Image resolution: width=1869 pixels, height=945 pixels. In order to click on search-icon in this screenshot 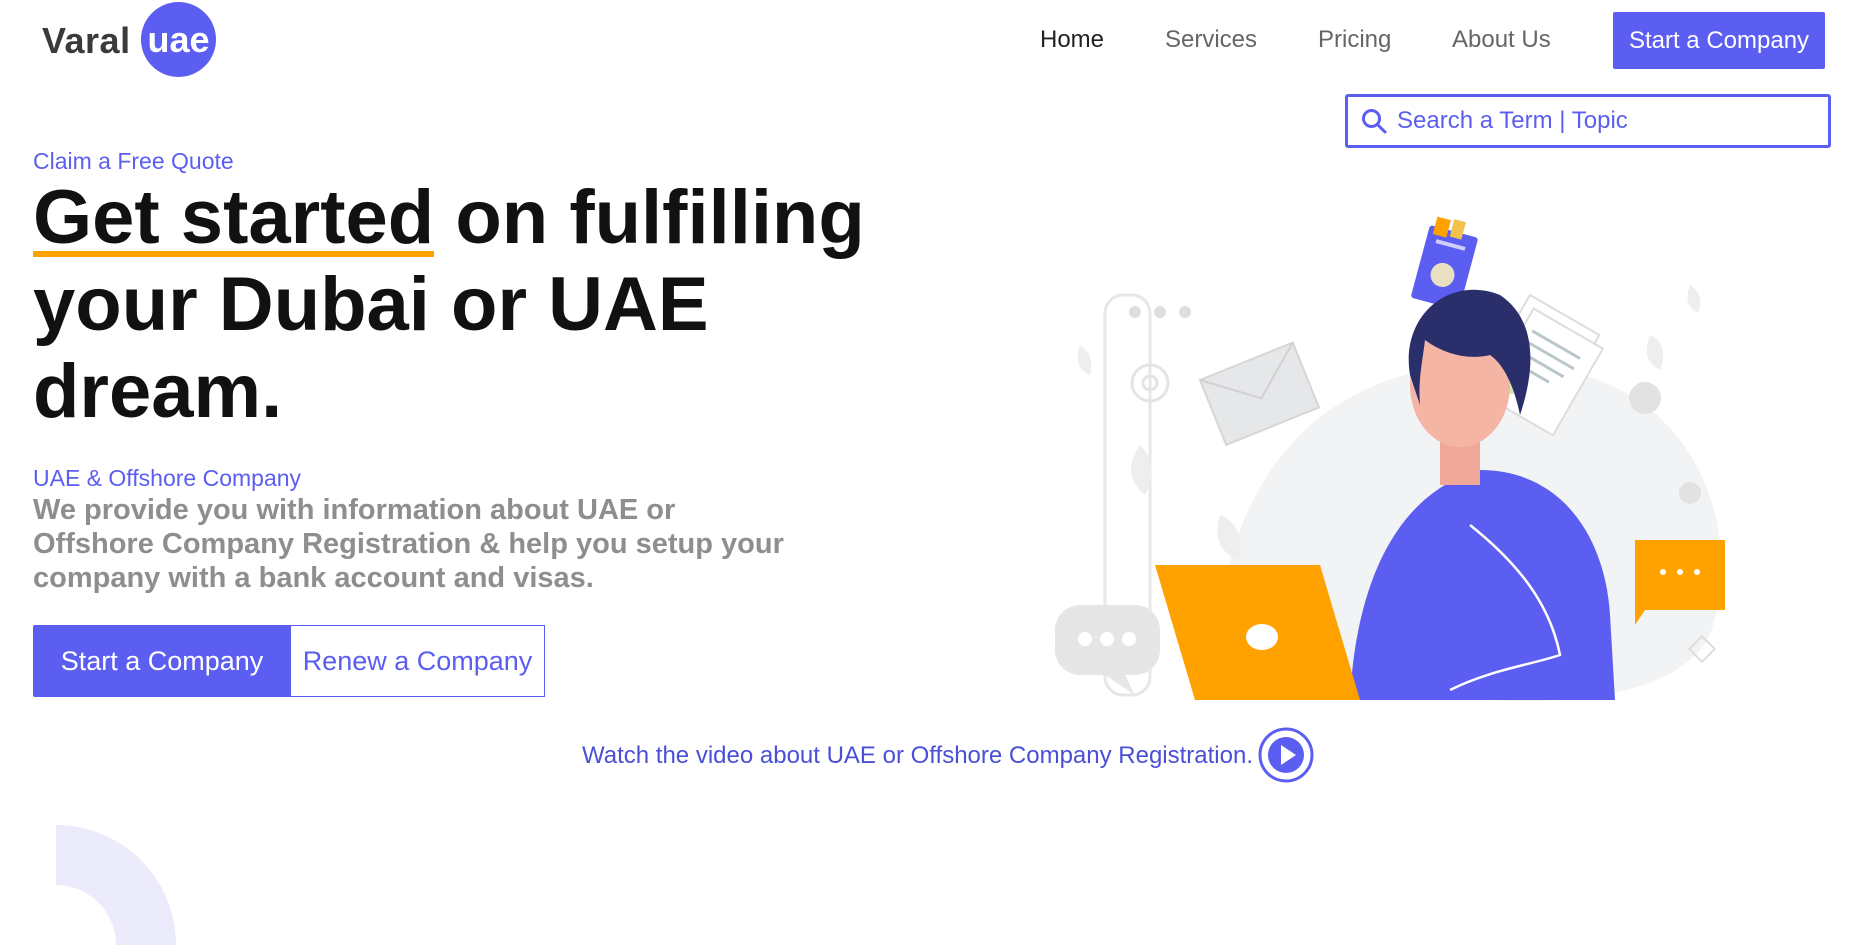, I will do `click(1374, 121)`.